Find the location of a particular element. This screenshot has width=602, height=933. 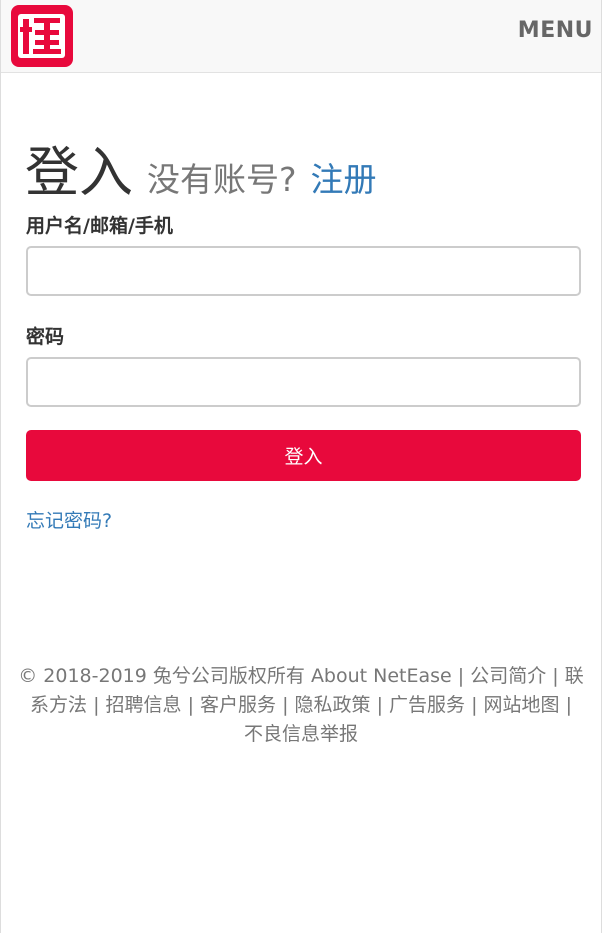

login-title-row: 登入 没有账号? 注册 is located at coordinates (201, 167).